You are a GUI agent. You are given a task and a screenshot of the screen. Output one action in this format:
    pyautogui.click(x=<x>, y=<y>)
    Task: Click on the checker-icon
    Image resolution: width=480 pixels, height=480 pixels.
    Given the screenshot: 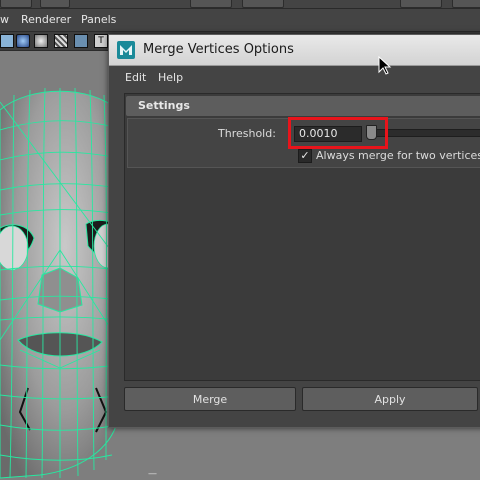 What is the action you would take?
    pyautogui.click(x=61, y=41)
    